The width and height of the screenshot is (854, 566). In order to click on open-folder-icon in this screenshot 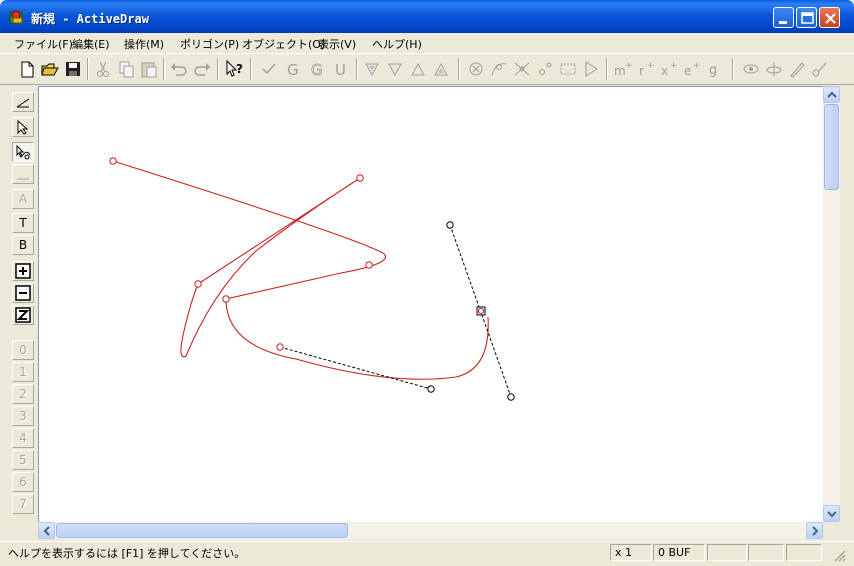, I will do `click(50, 69)`.